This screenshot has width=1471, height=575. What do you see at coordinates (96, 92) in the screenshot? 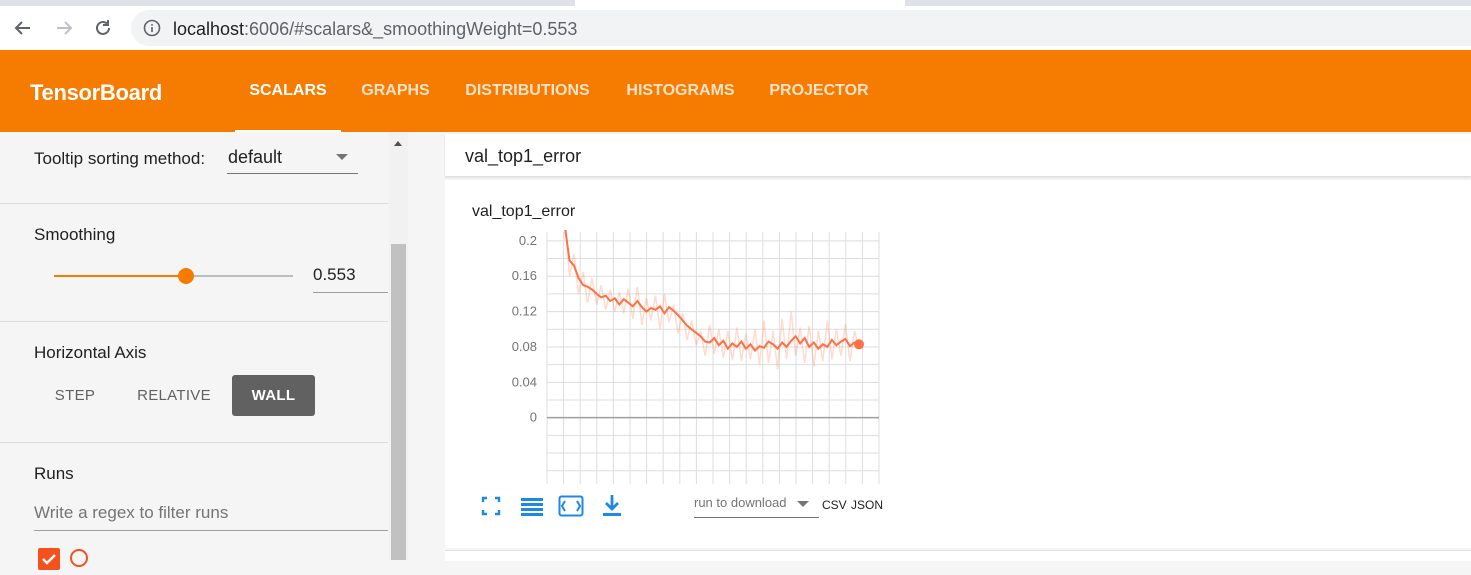
I see `app-title: TensorBoard` at bounding box center [96, 92].